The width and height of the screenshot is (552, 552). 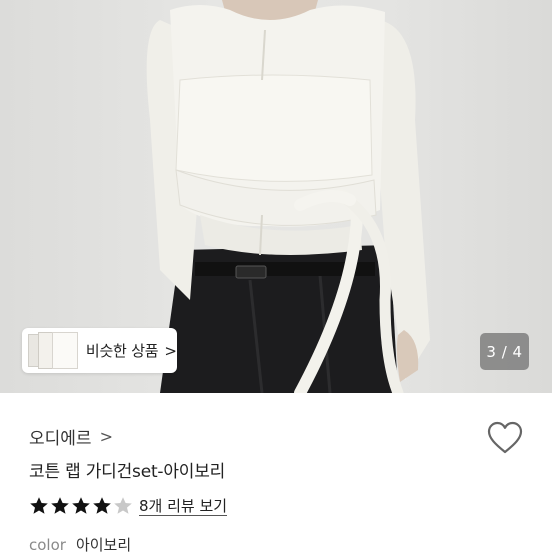 What do you see at coordinates (60, 439) in the screenshot?
I see `brand-name: 오디에르` at bounding box center [60, 439].